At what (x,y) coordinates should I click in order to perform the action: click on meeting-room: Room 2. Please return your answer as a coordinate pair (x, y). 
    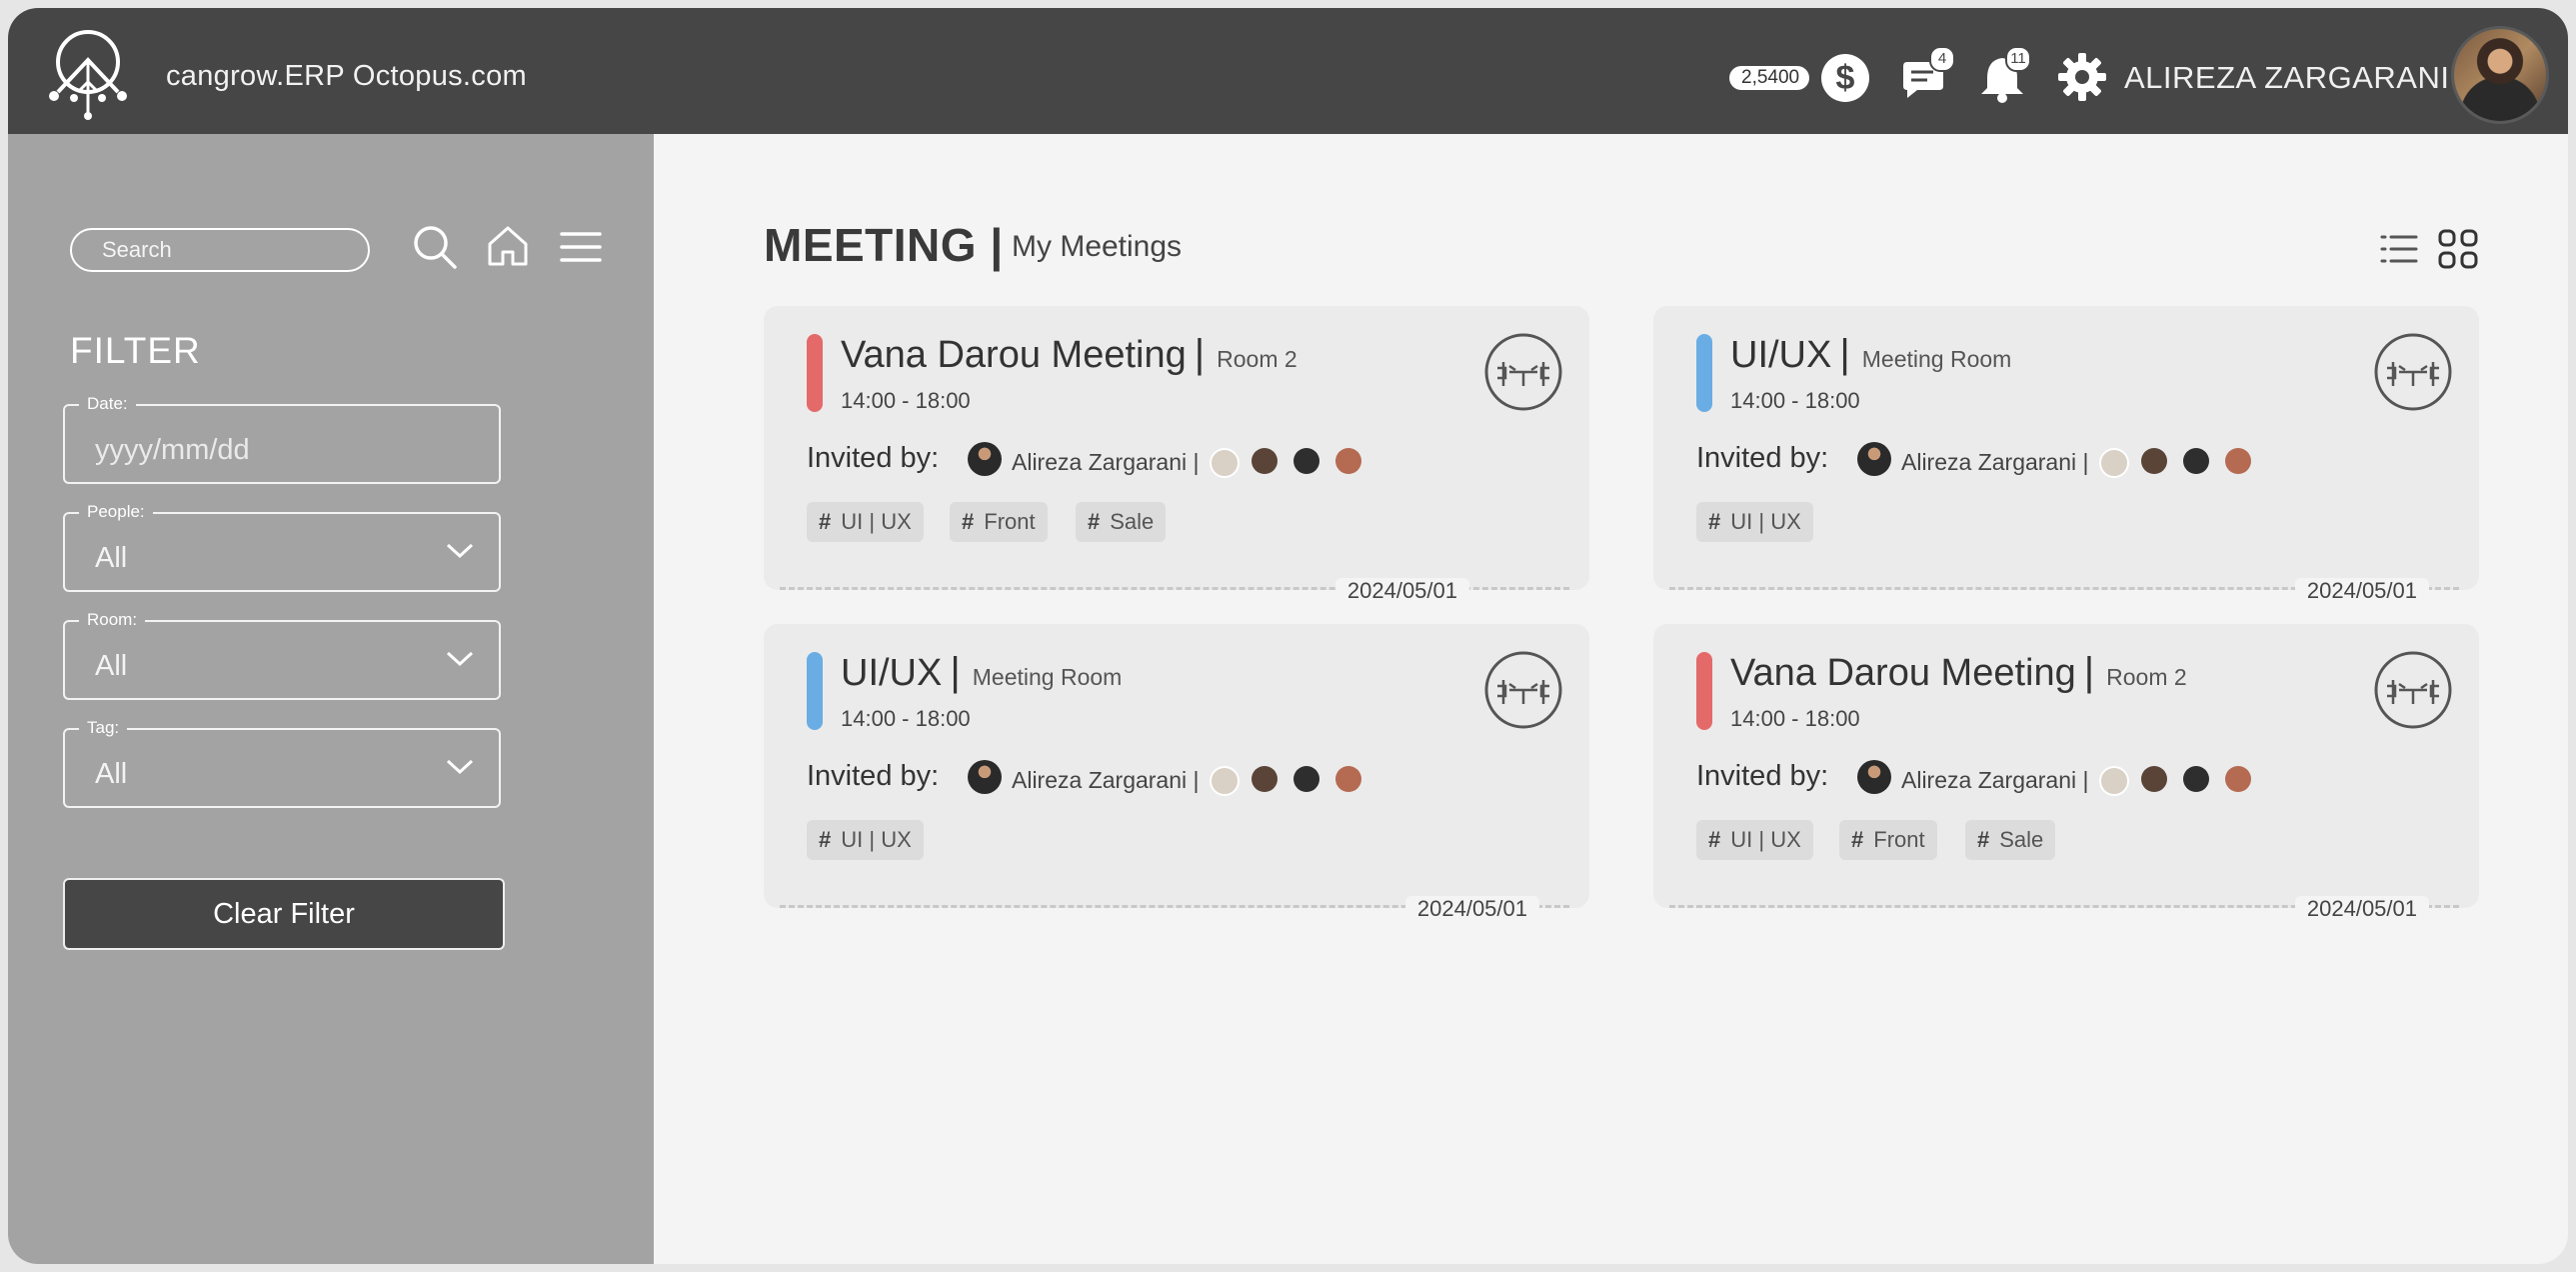
    Looking at the image, I should click on (1257, 359).